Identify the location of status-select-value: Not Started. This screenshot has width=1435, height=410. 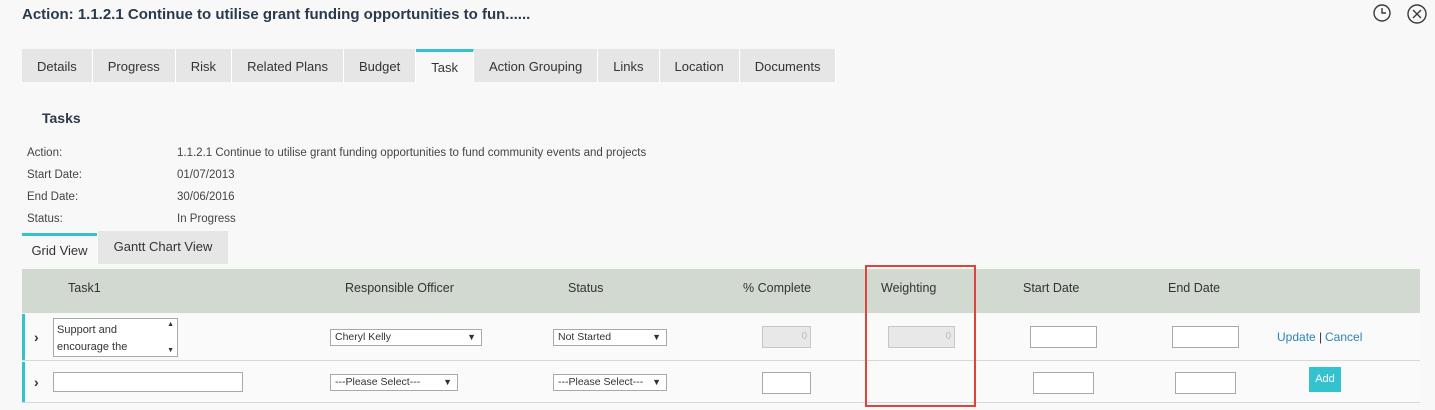
(585, 337).